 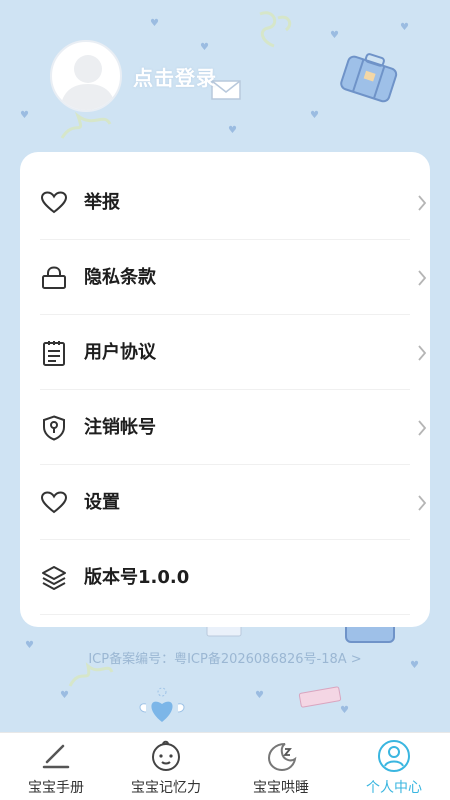 What do you see at coordinates (120, 277) in the screenshot?
I see `menu-item-label: 隐私条款` at bounding box center [120, 277].